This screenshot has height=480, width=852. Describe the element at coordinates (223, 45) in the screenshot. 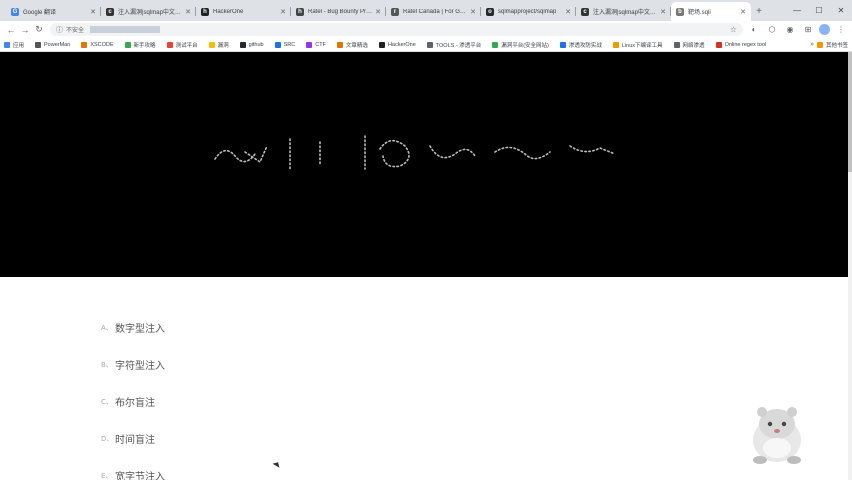

I see `bookmark-label: 漏洞` at that location.